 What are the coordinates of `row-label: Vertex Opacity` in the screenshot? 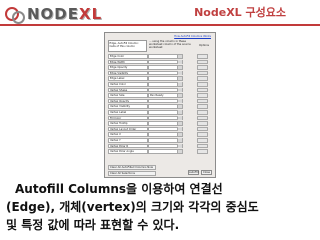 It's located at (128, 101).